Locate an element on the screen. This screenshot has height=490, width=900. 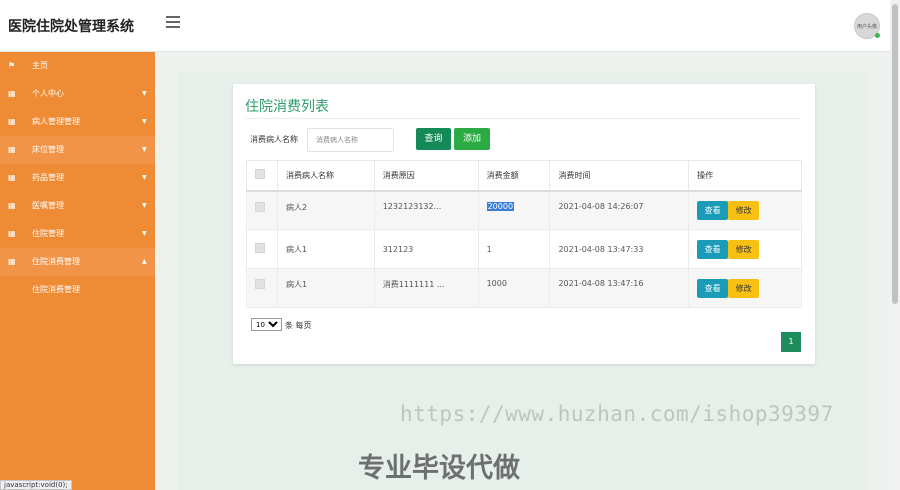
cell-amount: 20000 is located at coordinates (514, 210).